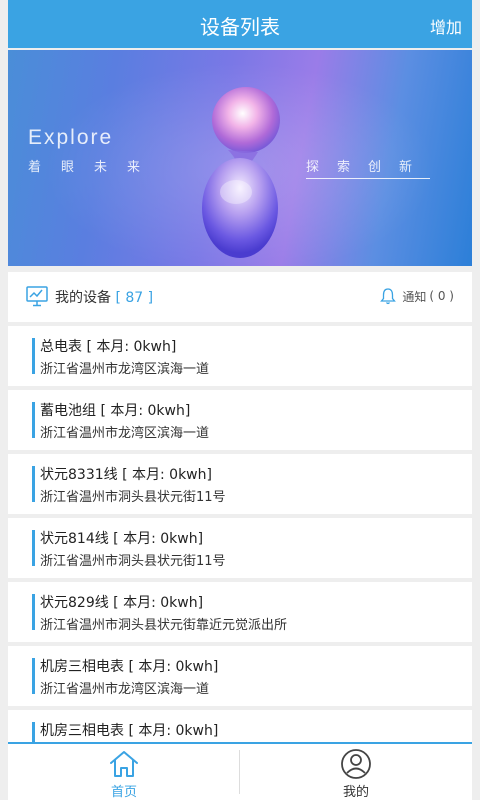 Image resolution: width=480 pixels, height=800 pixels. Describe the element at coordinates (441, 296) in the screenshot. I see `notice-count: ( 0 )` at that location.